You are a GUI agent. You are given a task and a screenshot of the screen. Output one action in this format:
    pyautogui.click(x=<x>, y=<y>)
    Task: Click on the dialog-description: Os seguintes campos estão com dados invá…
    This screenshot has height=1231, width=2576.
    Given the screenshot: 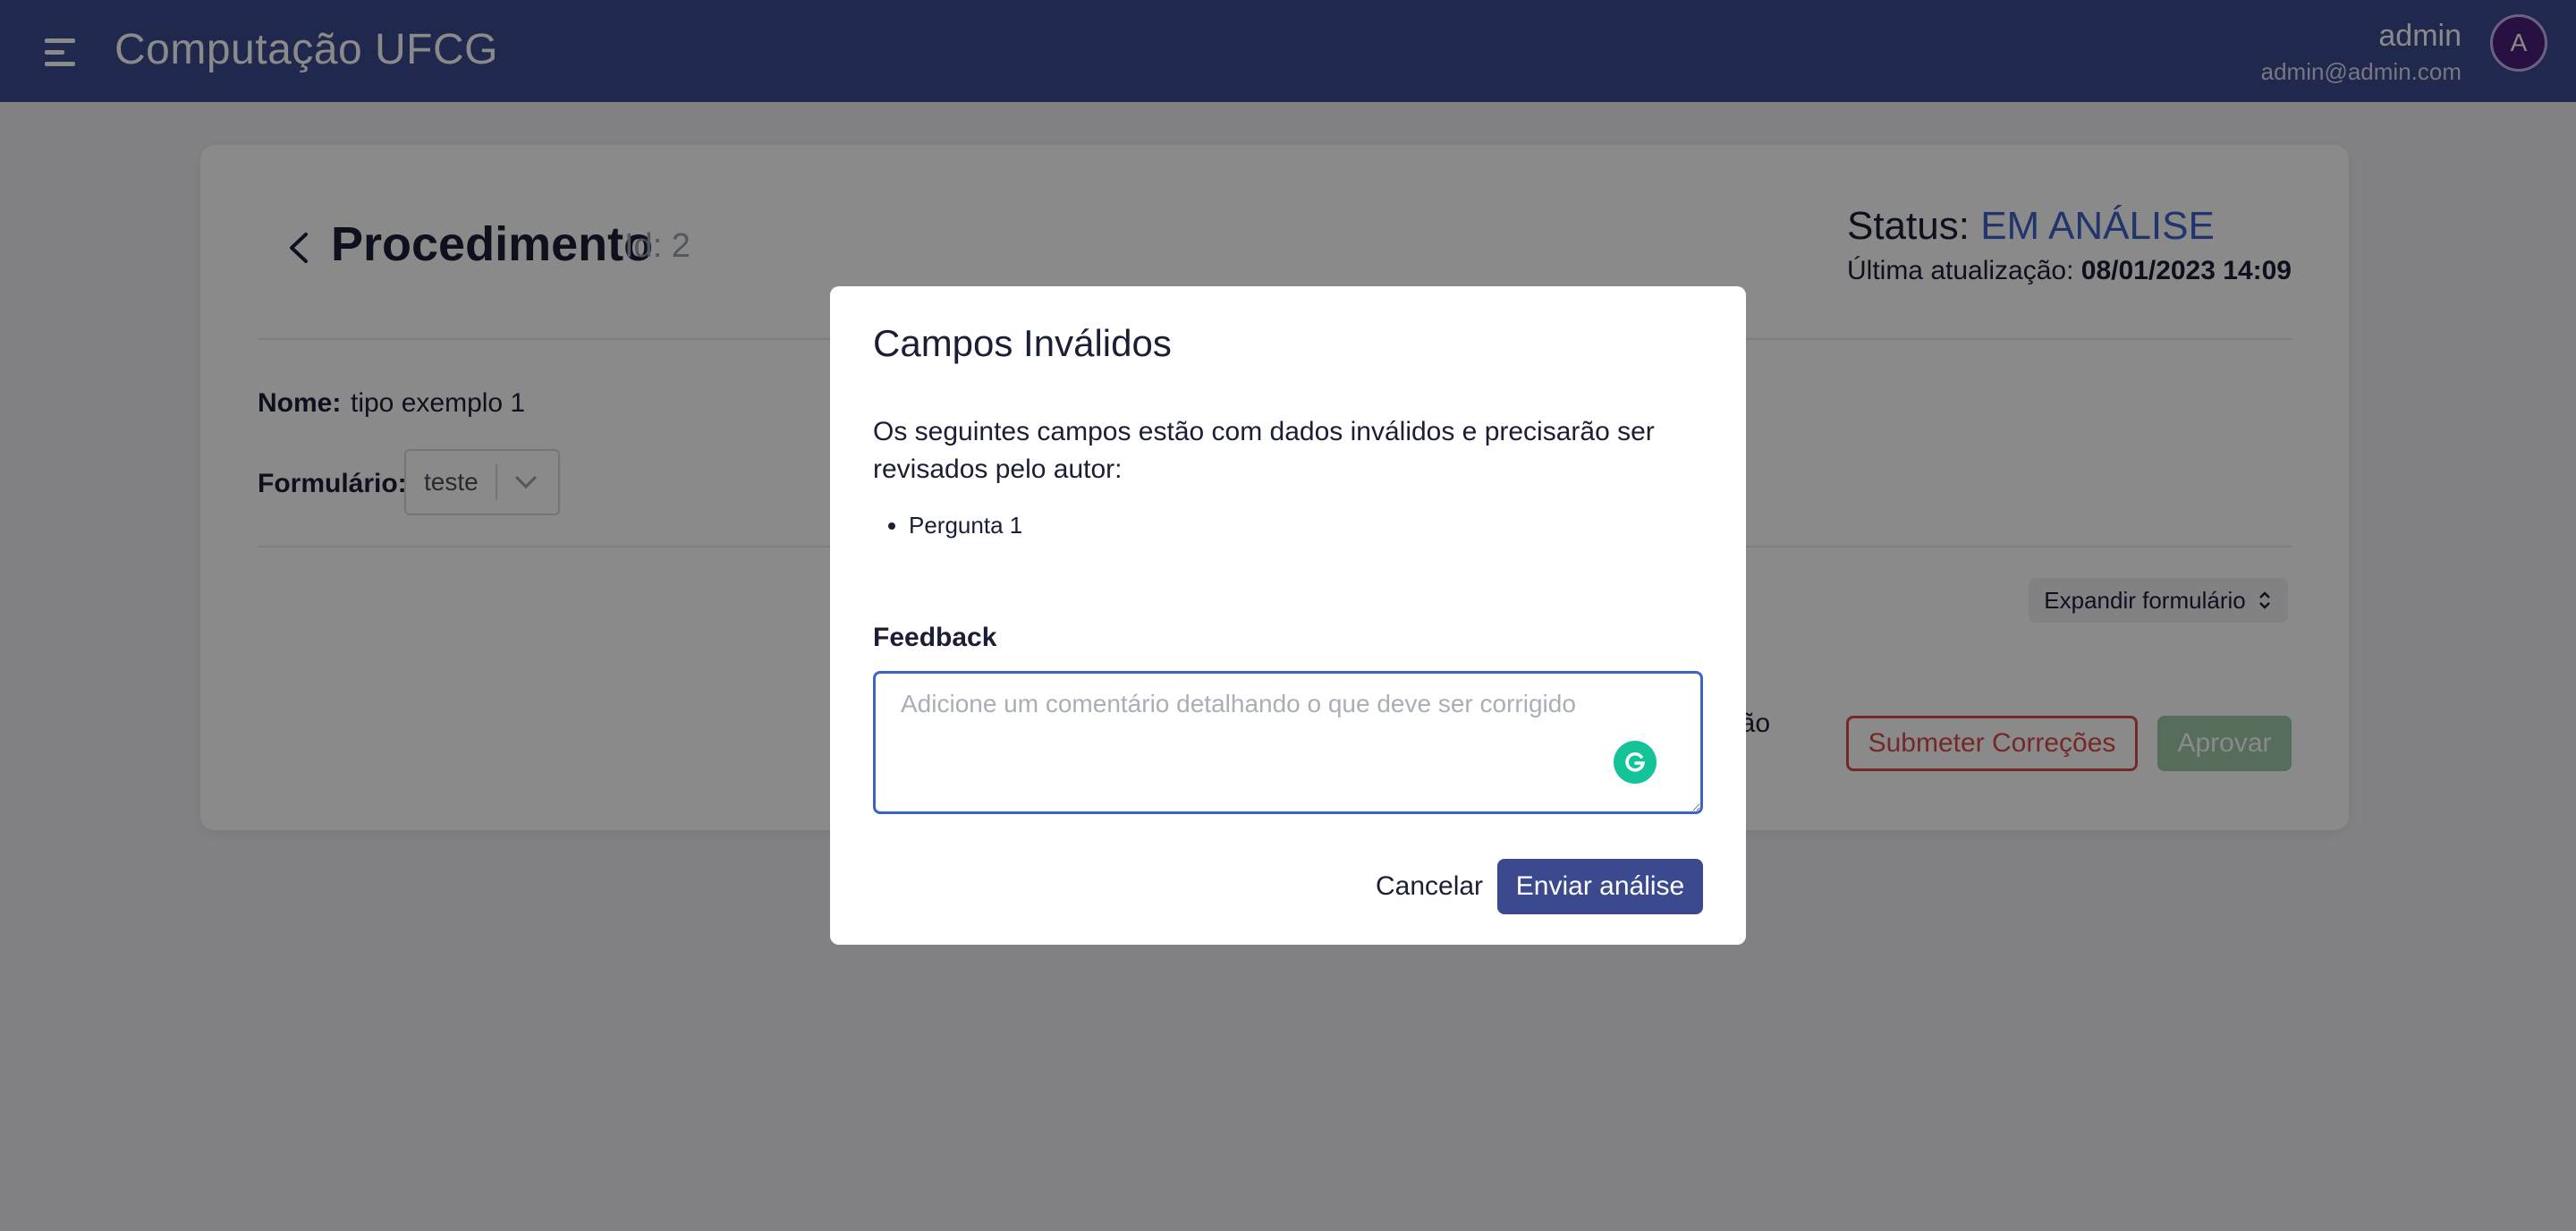 What is the action you would take?
    pyautogui.click(x=1264, y=450)
    